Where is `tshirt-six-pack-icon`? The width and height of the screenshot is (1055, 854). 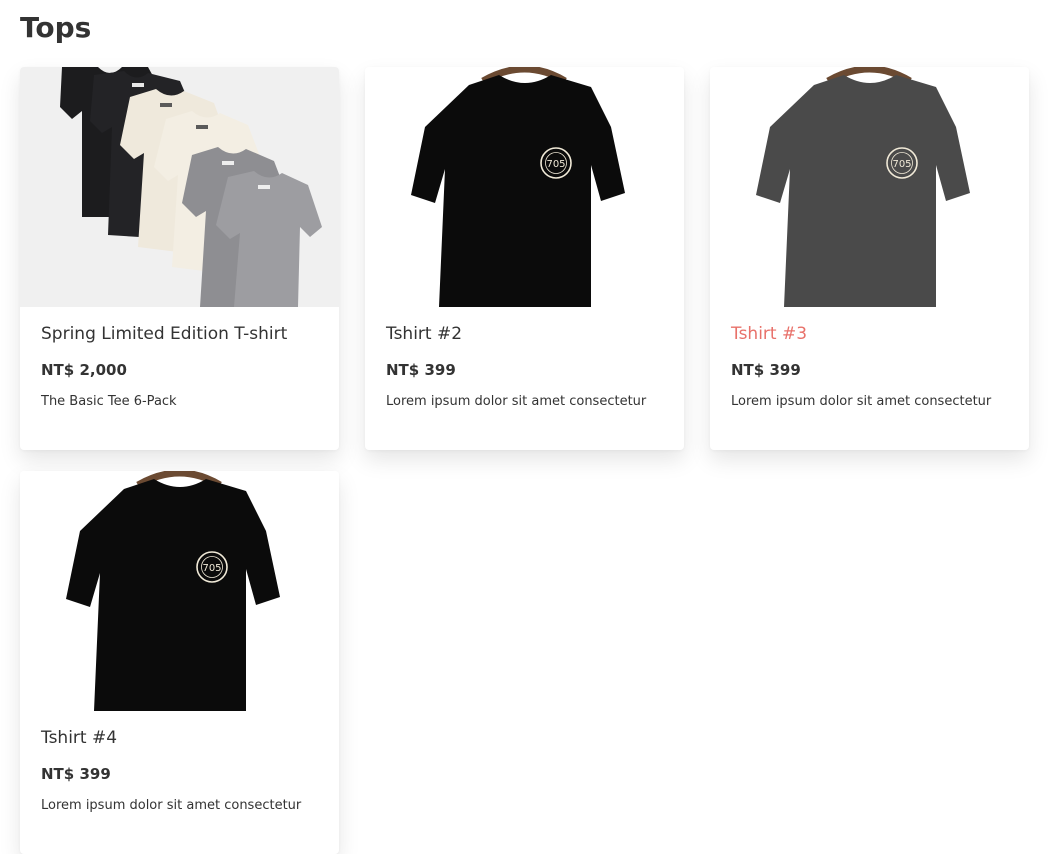 tshirt-six-pack-icon is located at coordinates (179, 187).